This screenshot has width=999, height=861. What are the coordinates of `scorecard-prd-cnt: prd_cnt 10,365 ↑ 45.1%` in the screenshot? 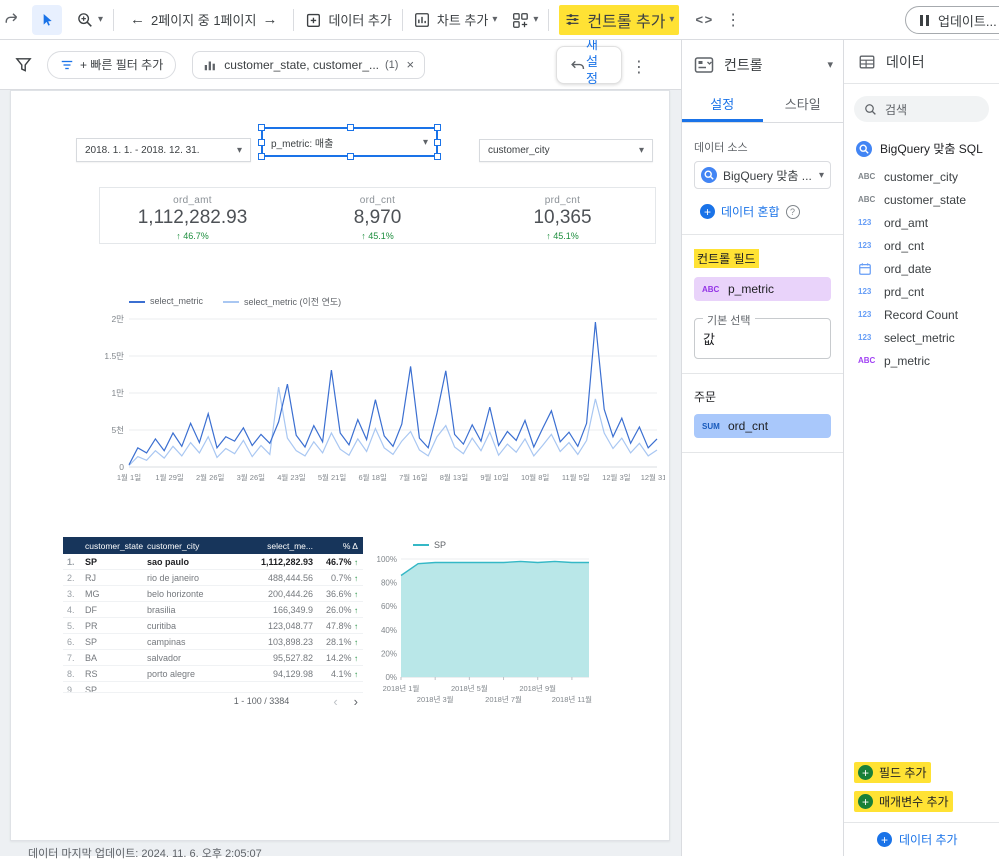 It's located at (562, 215).